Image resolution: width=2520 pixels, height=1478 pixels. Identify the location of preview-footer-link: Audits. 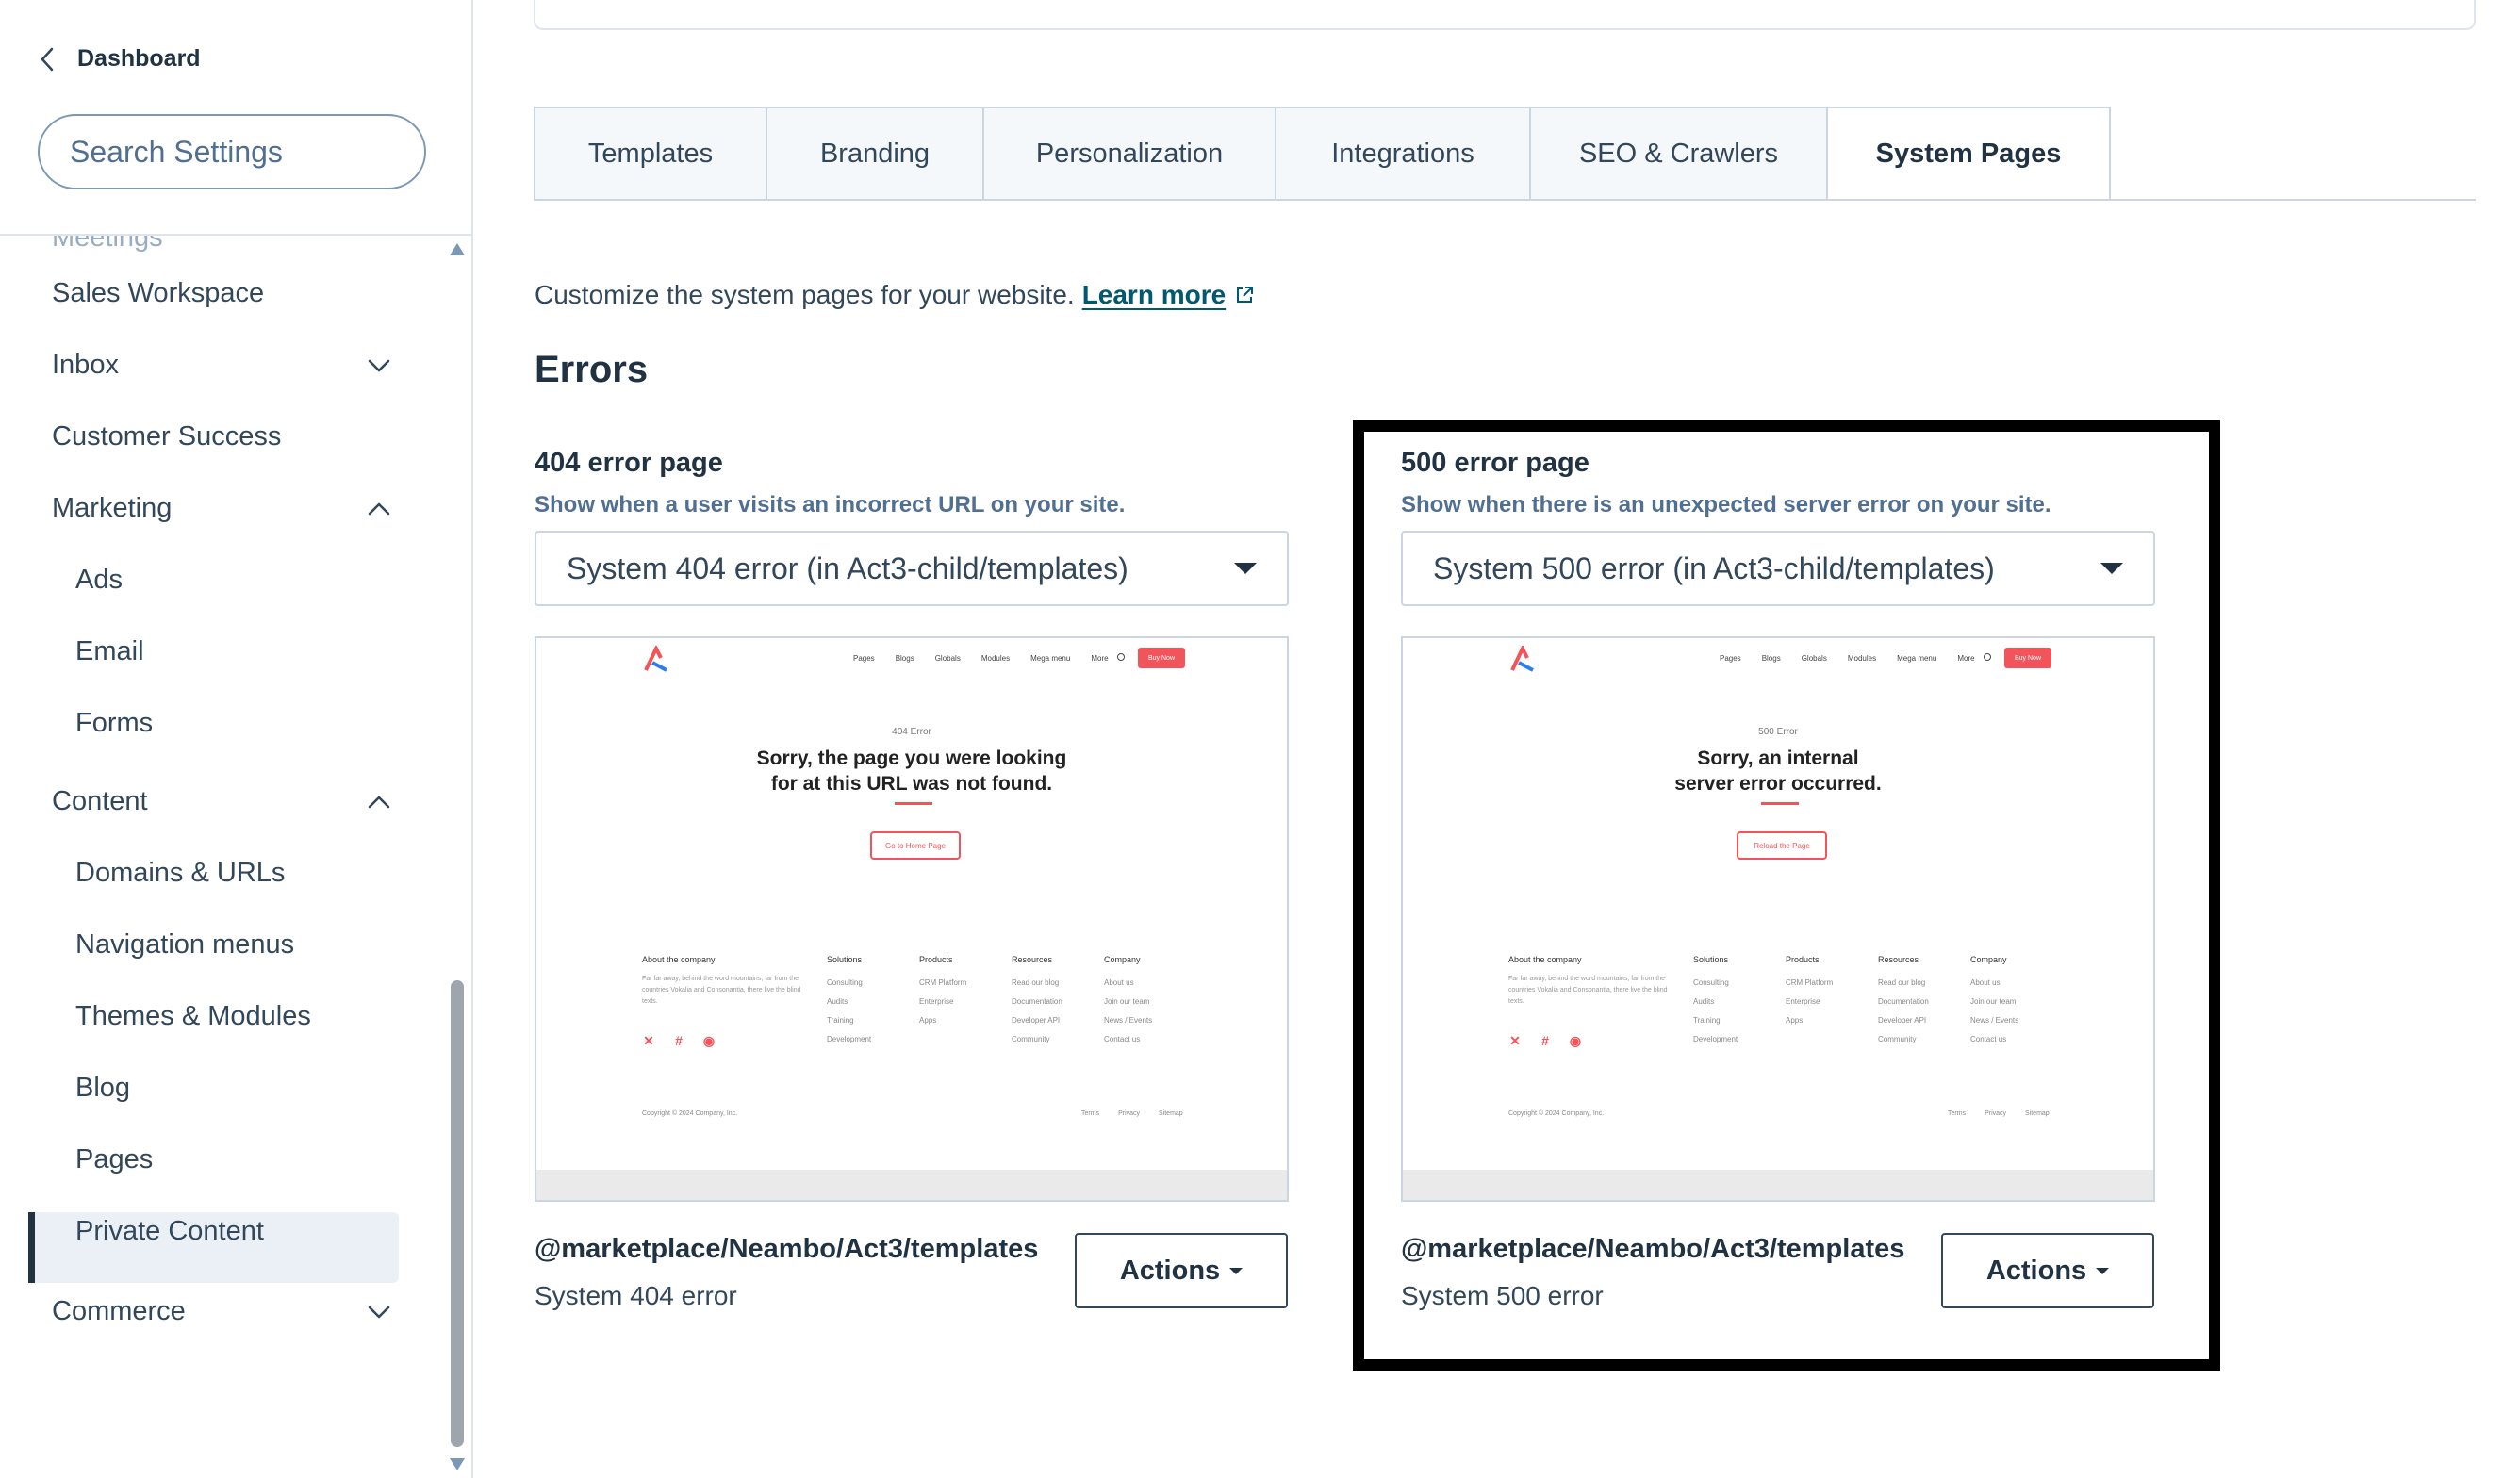
(838, 1001).